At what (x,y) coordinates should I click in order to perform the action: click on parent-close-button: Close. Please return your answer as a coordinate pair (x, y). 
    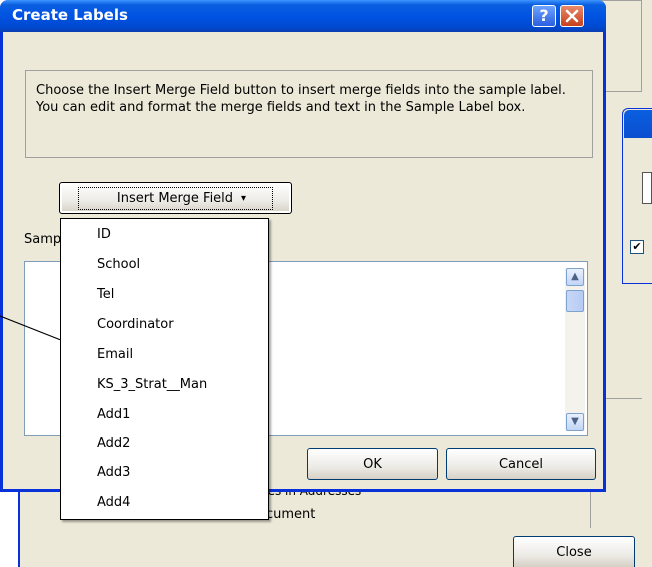
    Looking at the image, I should click on (574, 551).